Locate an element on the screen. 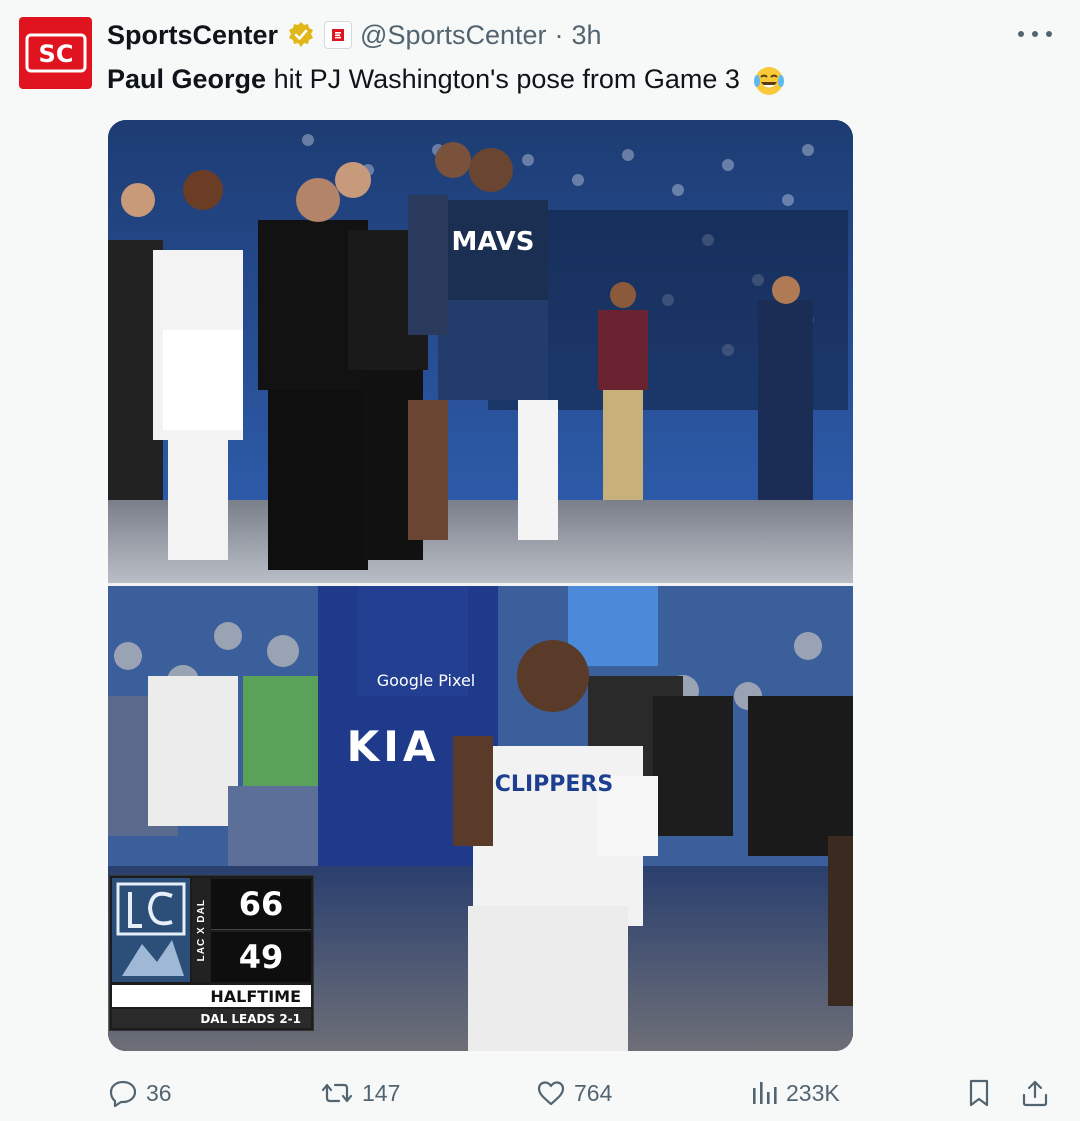  share-button is located at coordinates (1035, 1093).